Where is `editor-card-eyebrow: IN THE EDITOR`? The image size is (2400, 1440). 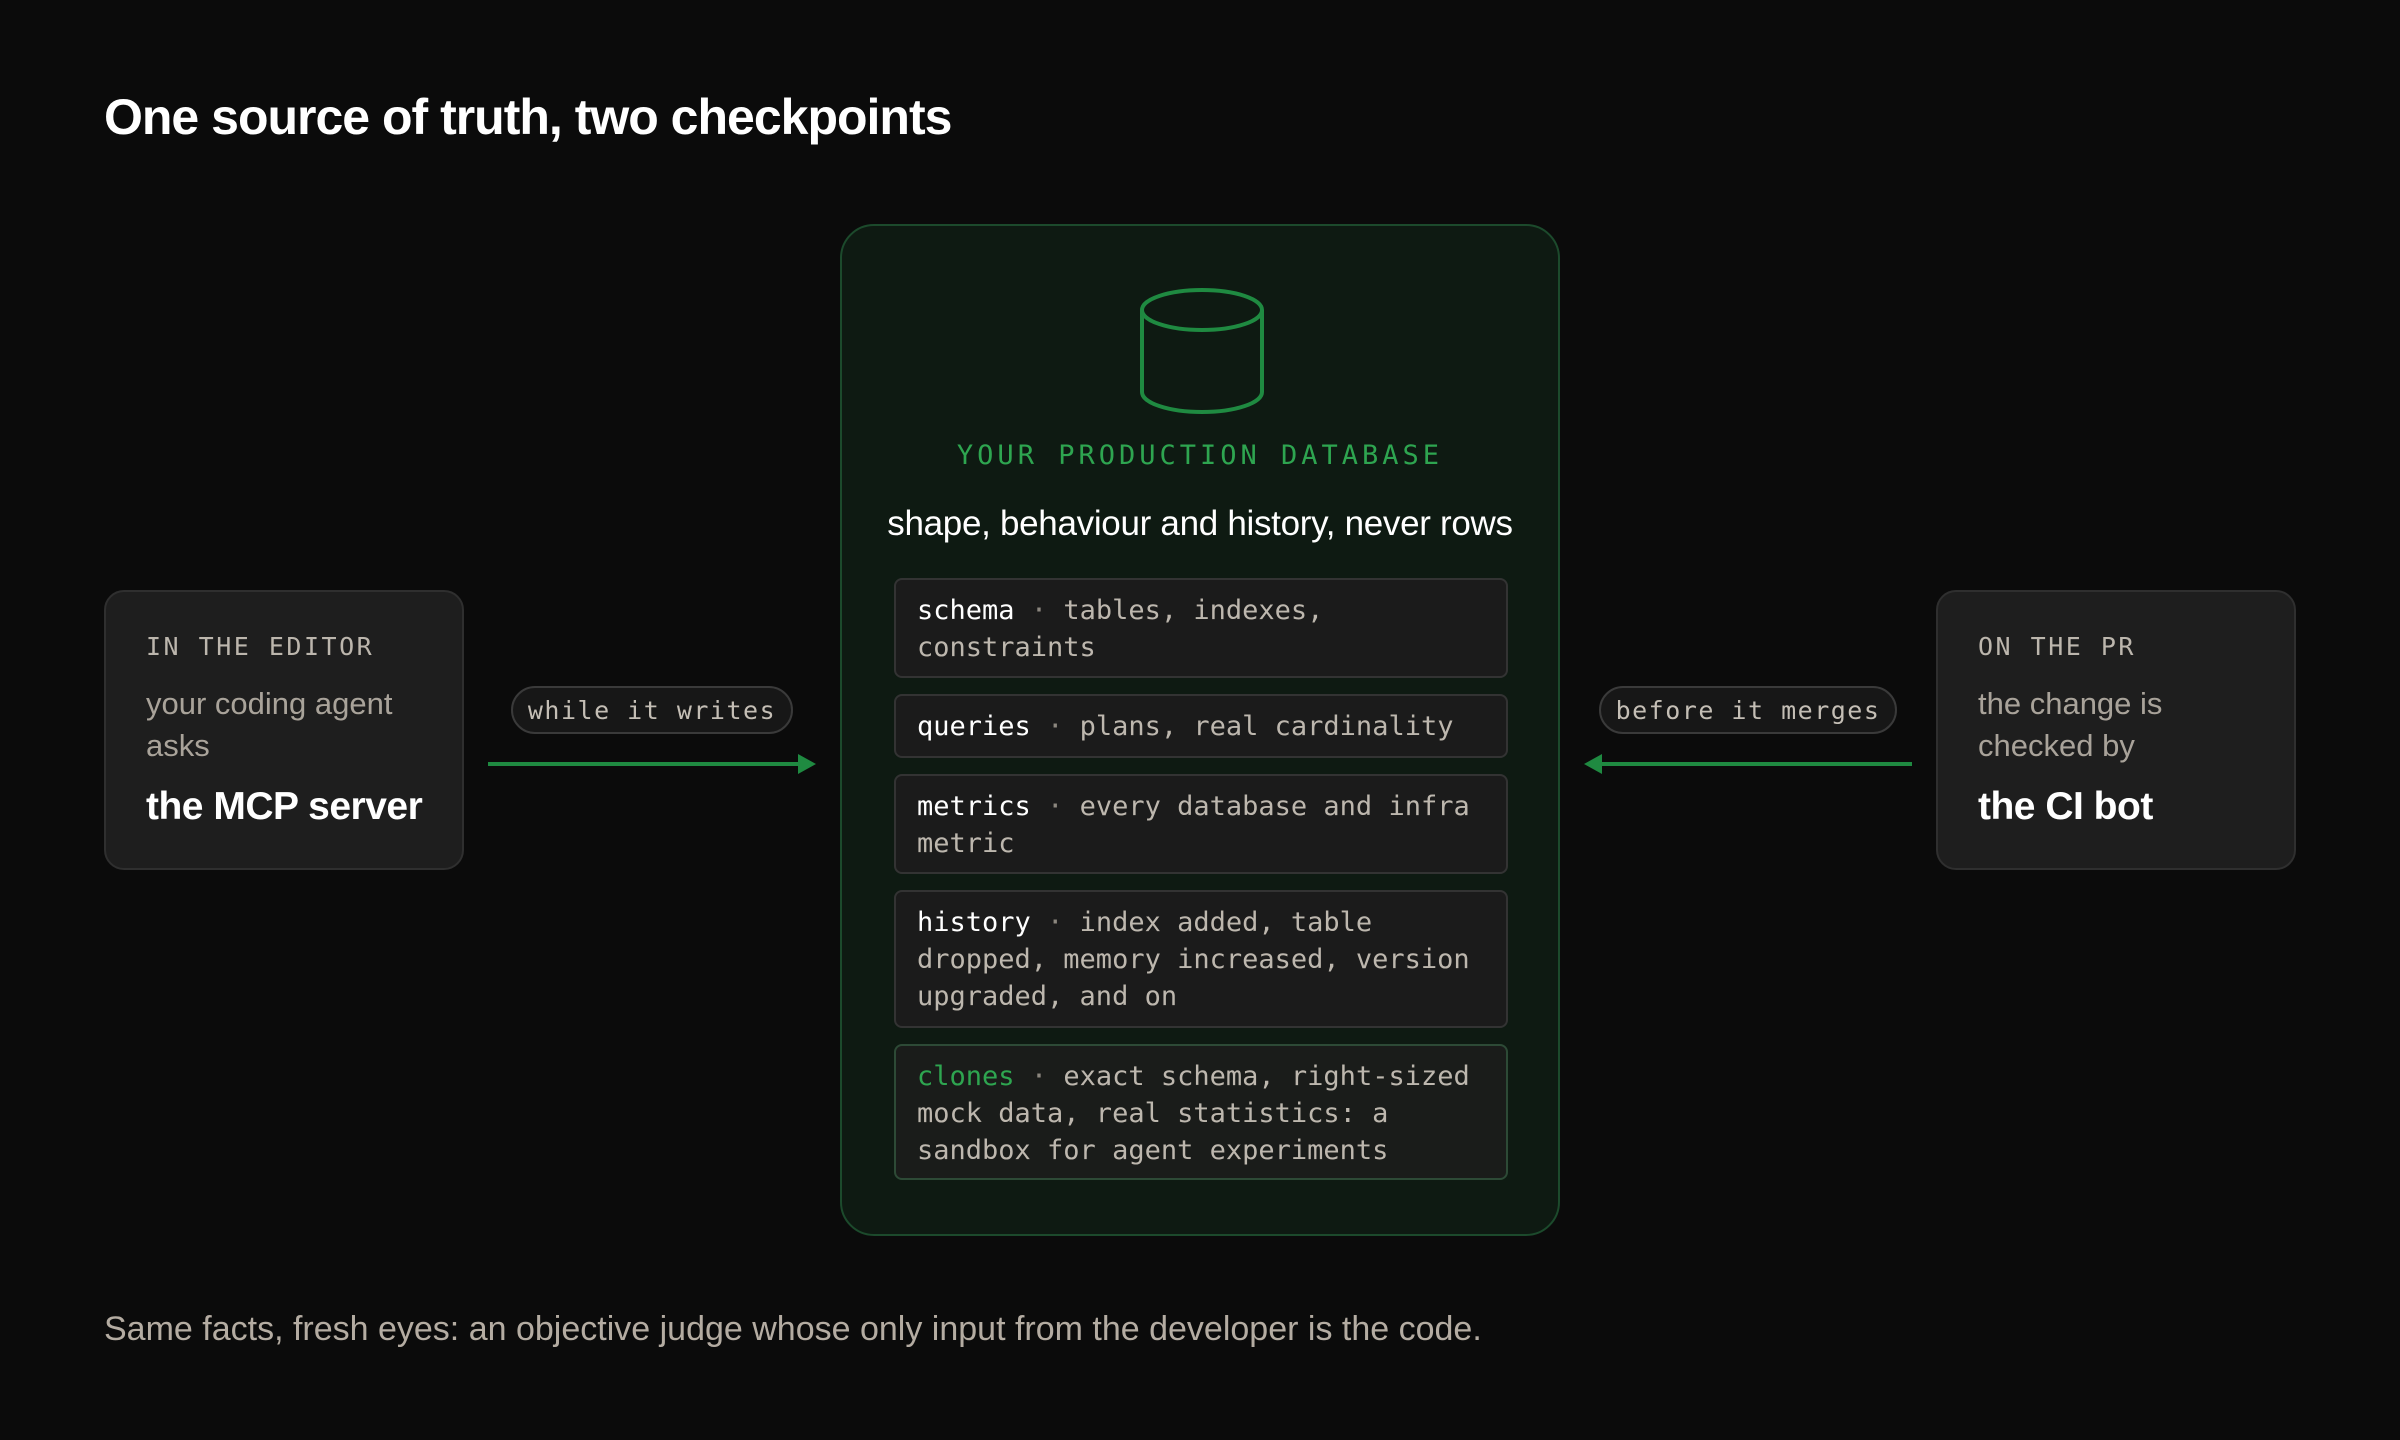 editor-card-eyebrow: IN THE EDITOR is located at coordinates (260, 646).